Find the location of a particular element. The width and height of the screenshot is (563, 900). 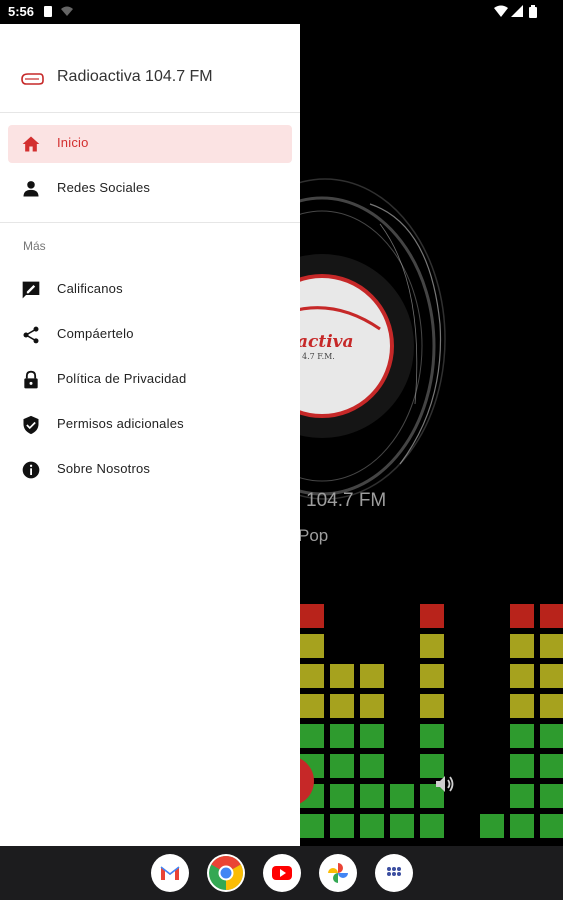

nav-item-inicio: Inicio is located at coordinates (150, 144).